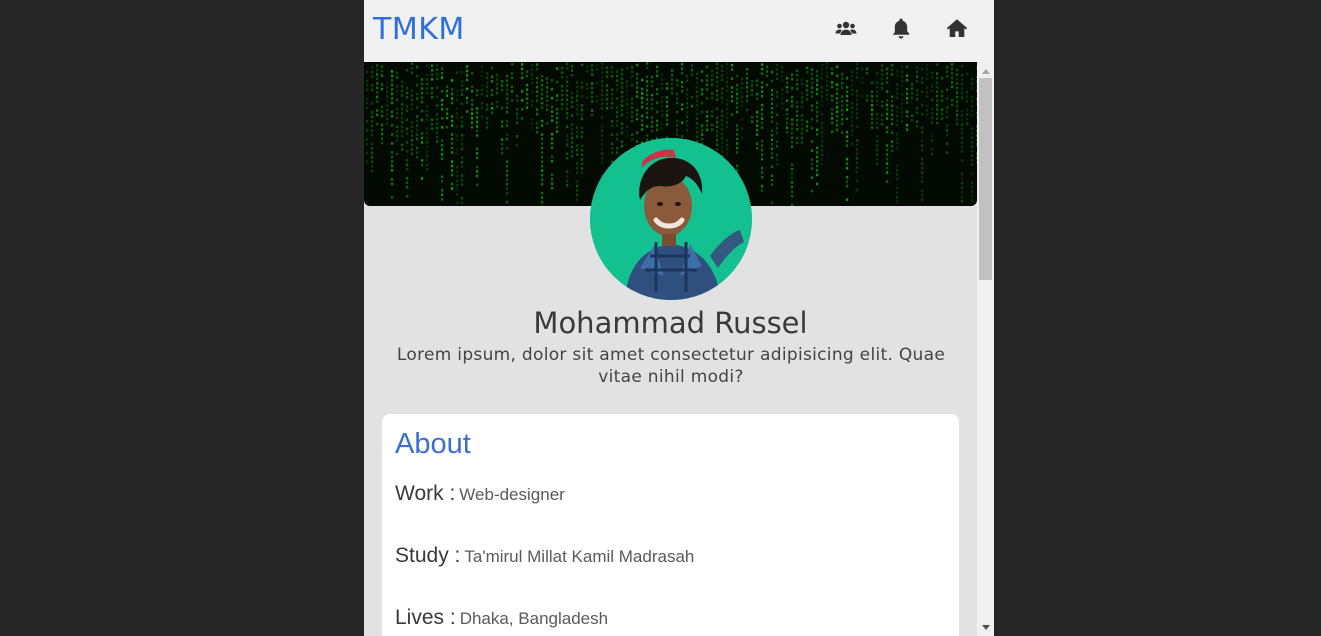 This screenshot has height=636, width=1321. I want to click on about-work-row: Work : Web-designer, so click(480, 494).